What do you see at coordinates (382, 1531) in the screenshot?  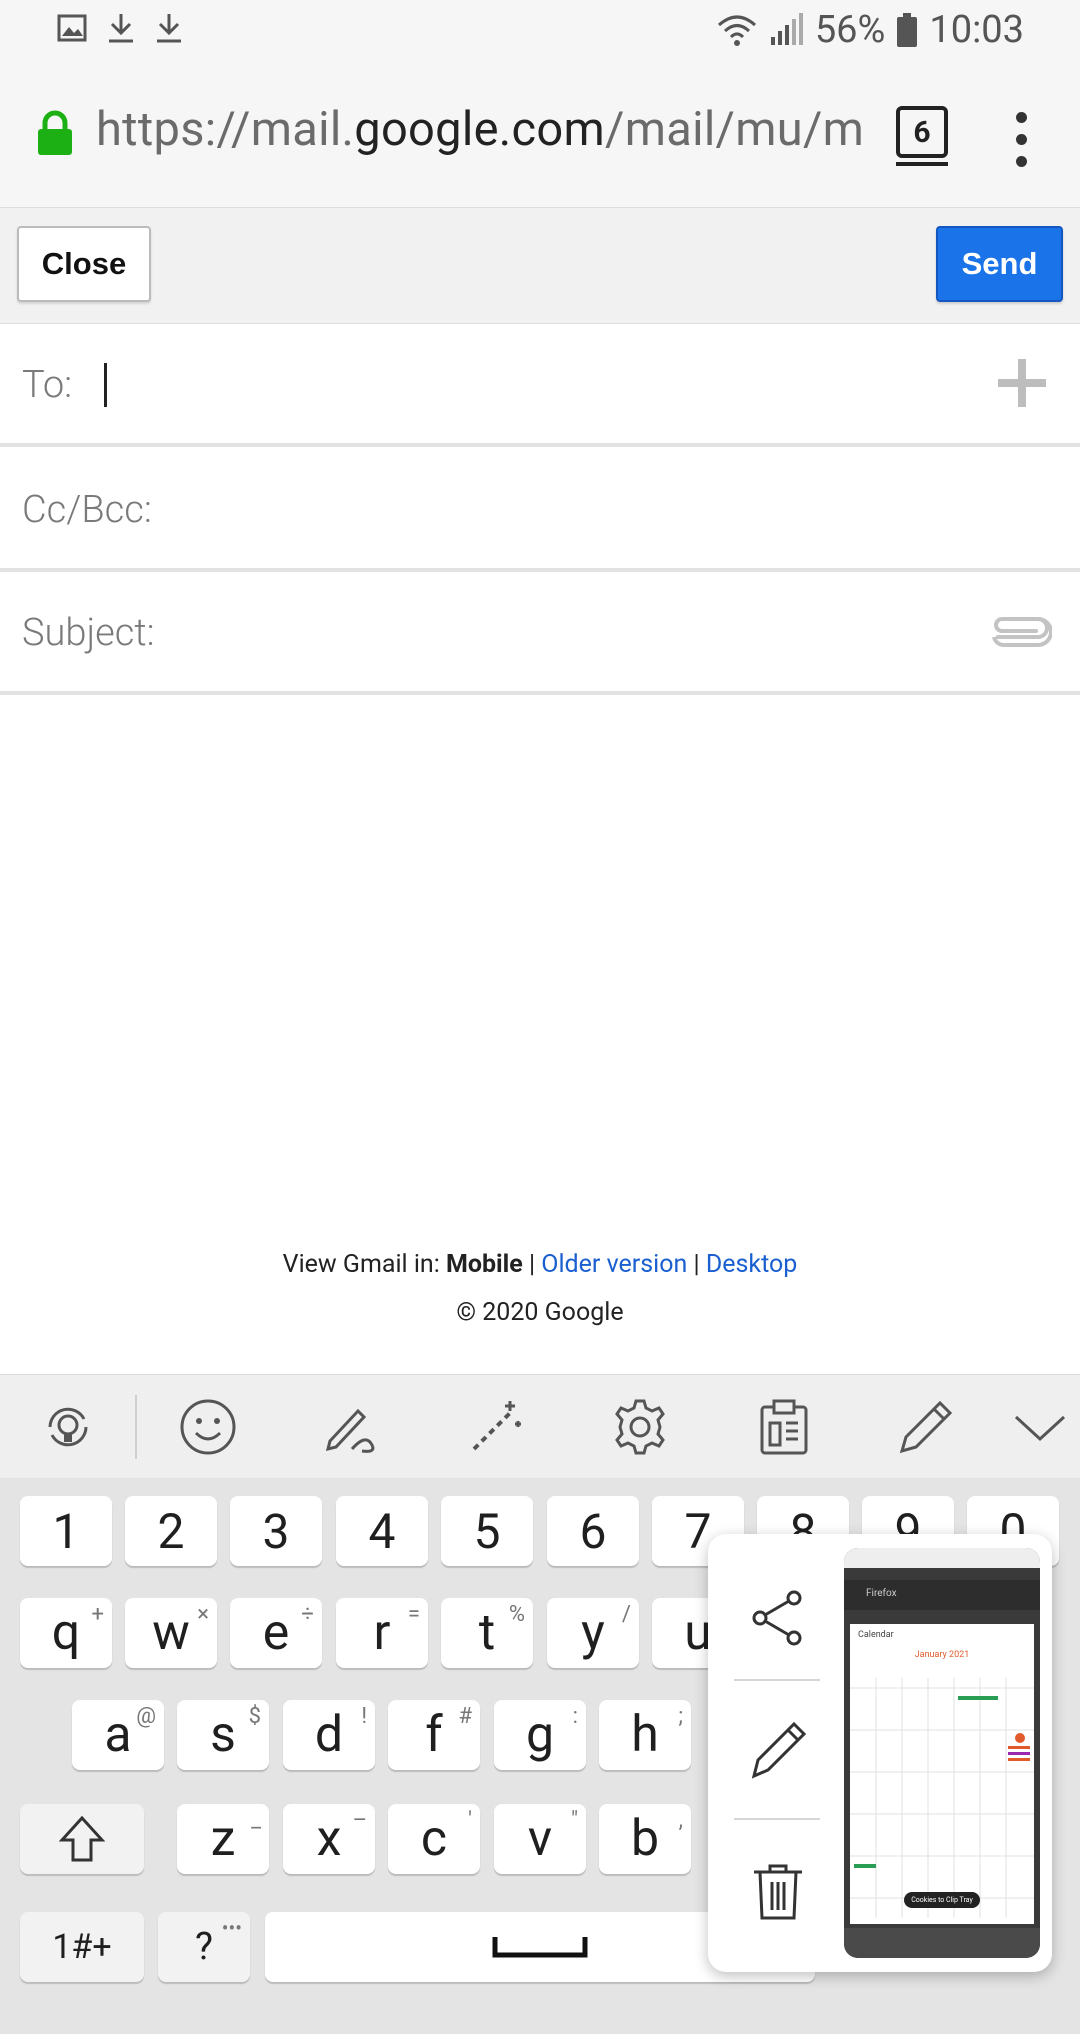 I see `key-4: 4` at bounding box center [382, 1531].